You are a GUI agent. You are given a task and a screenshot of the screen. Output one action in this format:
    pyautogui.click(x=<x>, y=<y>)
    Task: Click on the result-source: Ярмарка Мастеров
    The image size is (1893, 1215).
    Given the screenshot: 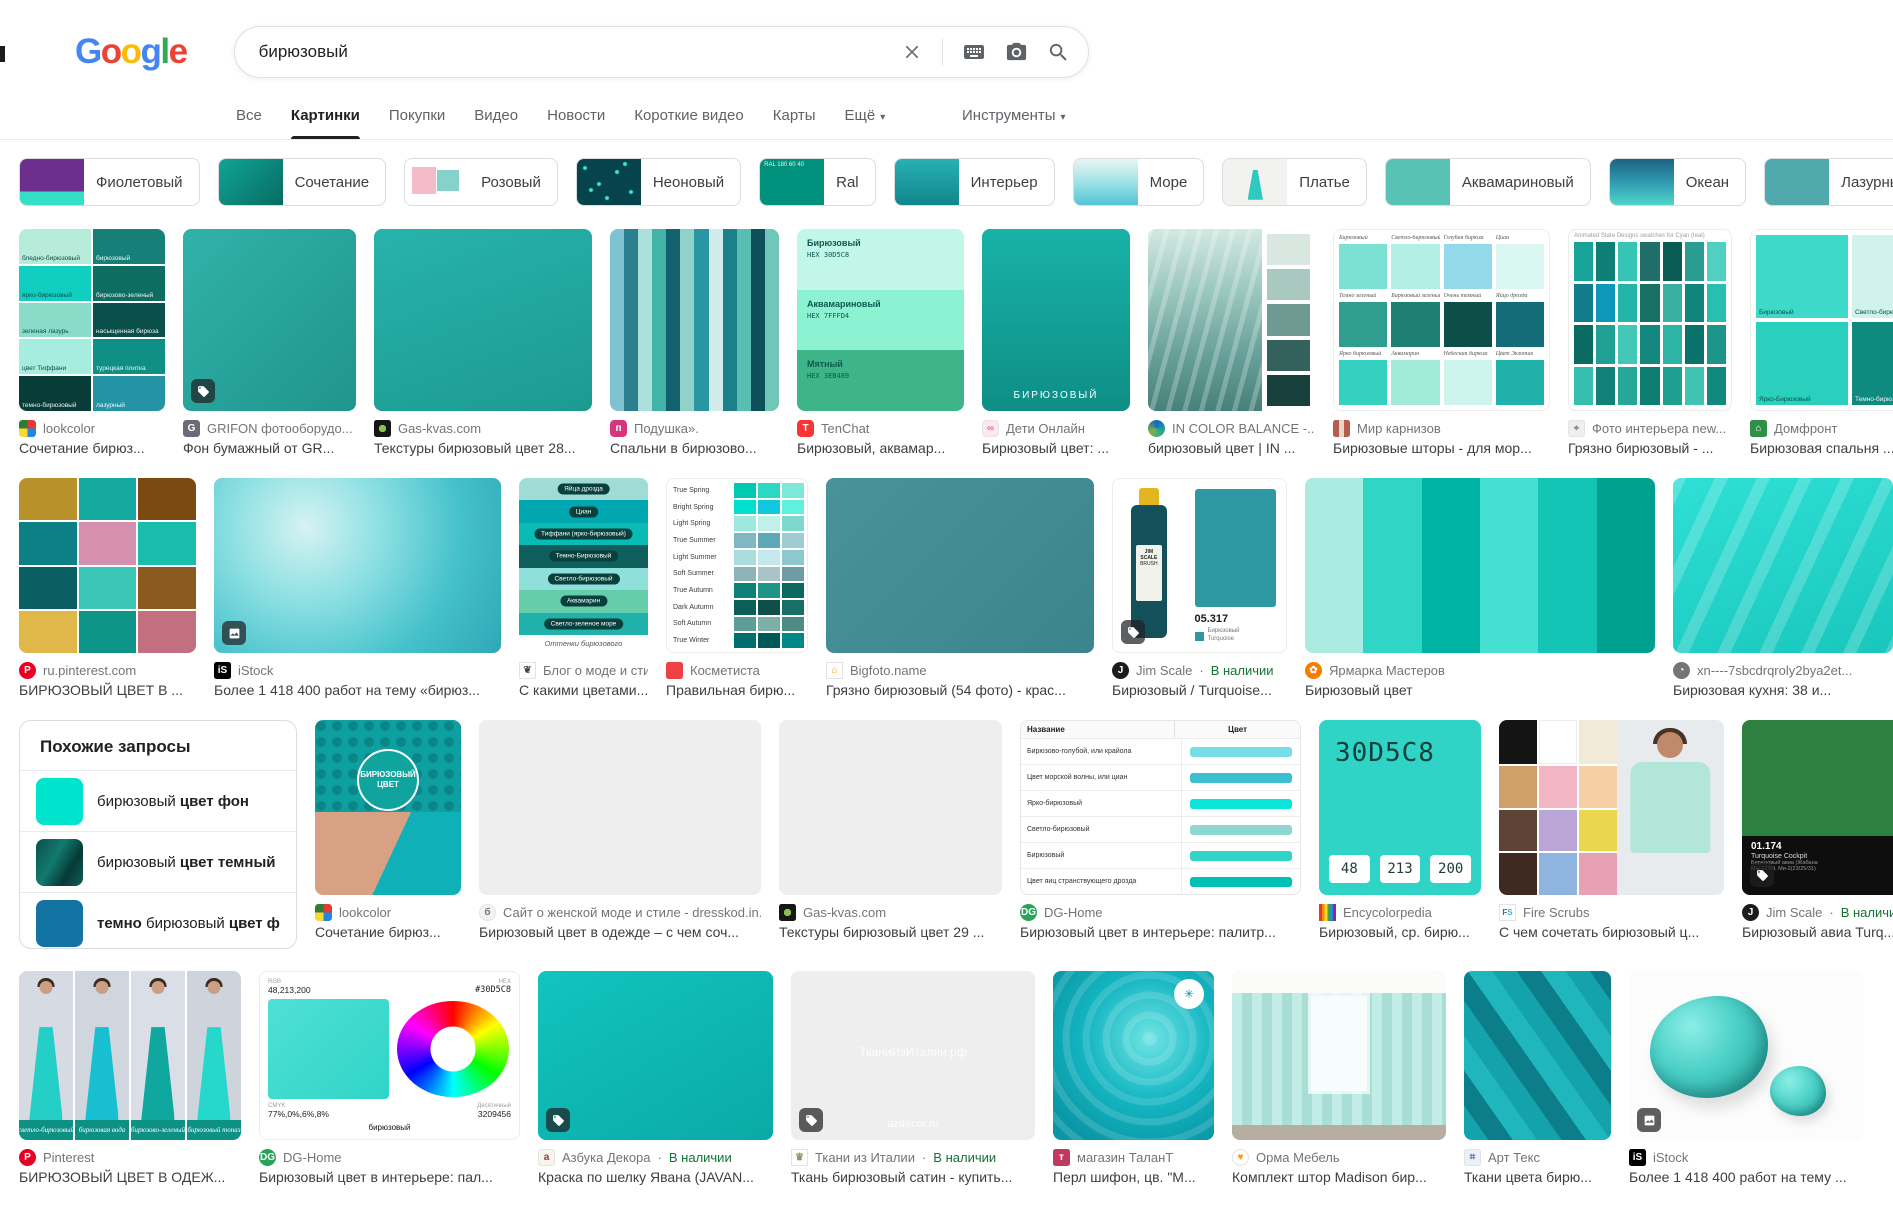 What is the action you would take?
    pyautogui.click(x=1387, y=670)
    